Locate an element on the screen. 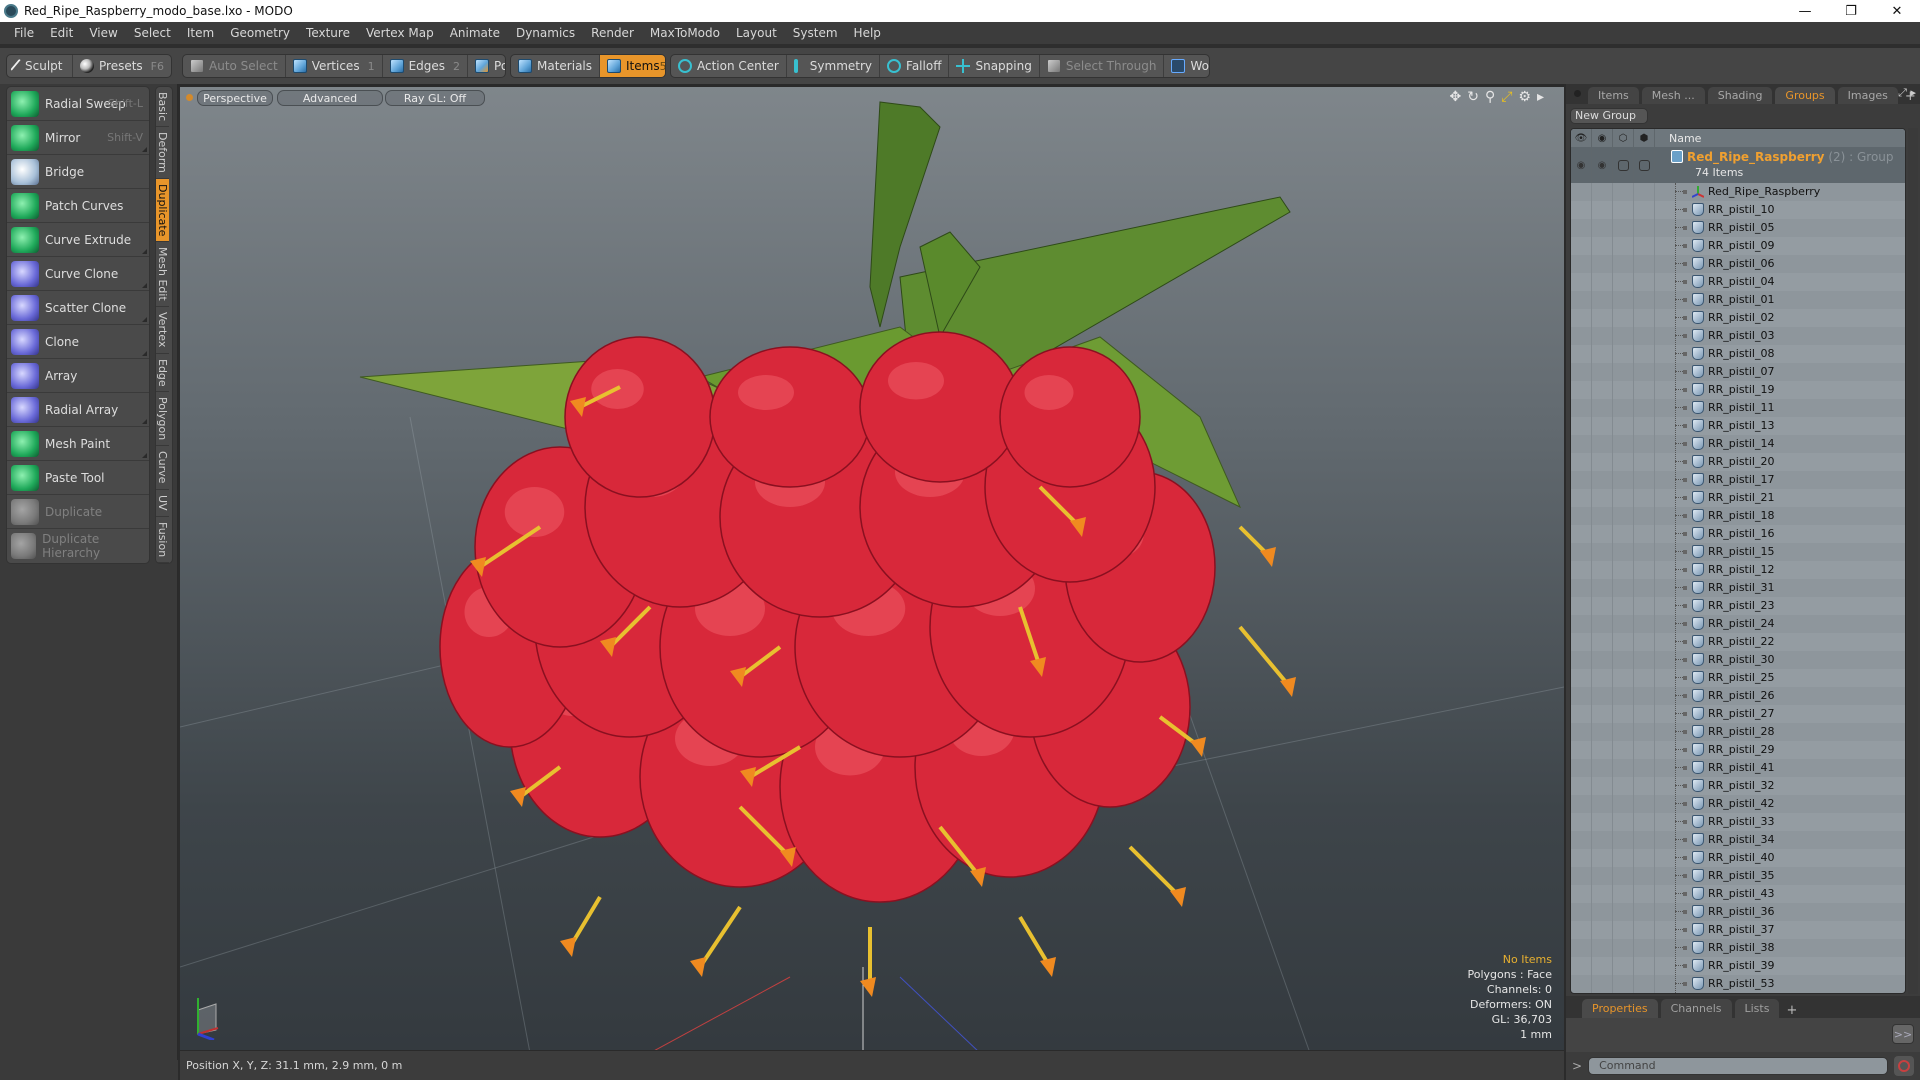 The image size is (1920, 1080). menu-system: System is located at coordinates (815, 33).